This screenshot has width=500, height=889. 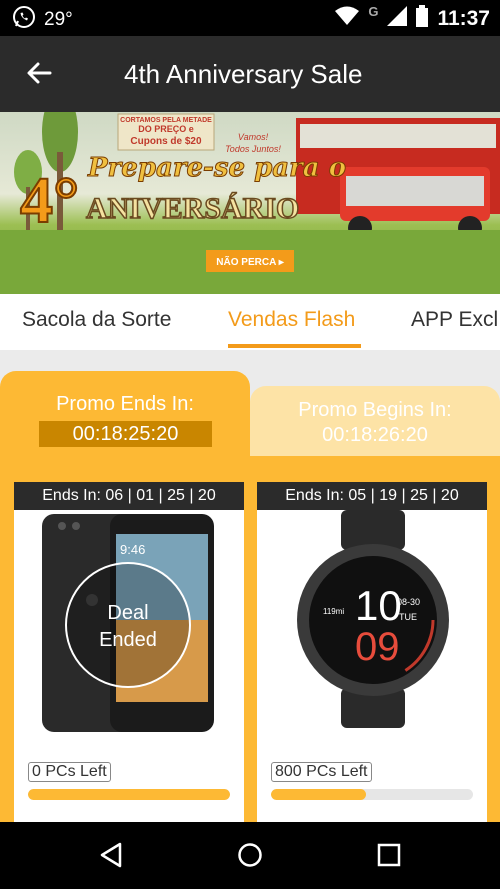 What do you see at coordinates (243, 74) in the screenshot?
I see `page-title: 4th Anniversary Sale` at bounding box center [243, 74].